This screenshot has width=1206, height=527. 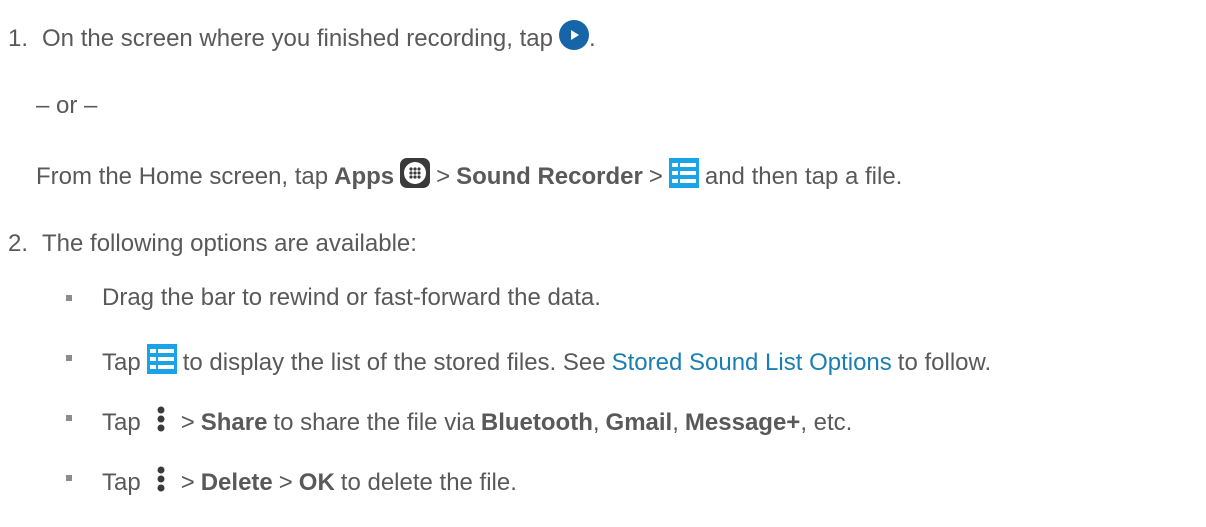 I want to click on bluetooth-label: Bluetooth, so click(x=536, y=422).